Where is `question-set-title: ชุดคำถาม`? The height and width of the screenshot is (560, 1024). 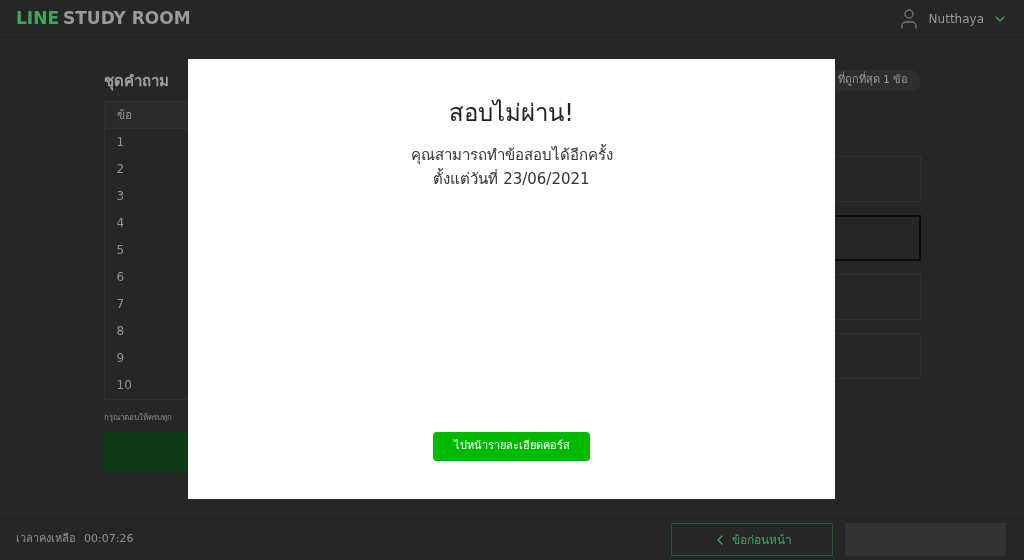 question-set-title: ชุดคำถาม is located at coordinates (136, 82).